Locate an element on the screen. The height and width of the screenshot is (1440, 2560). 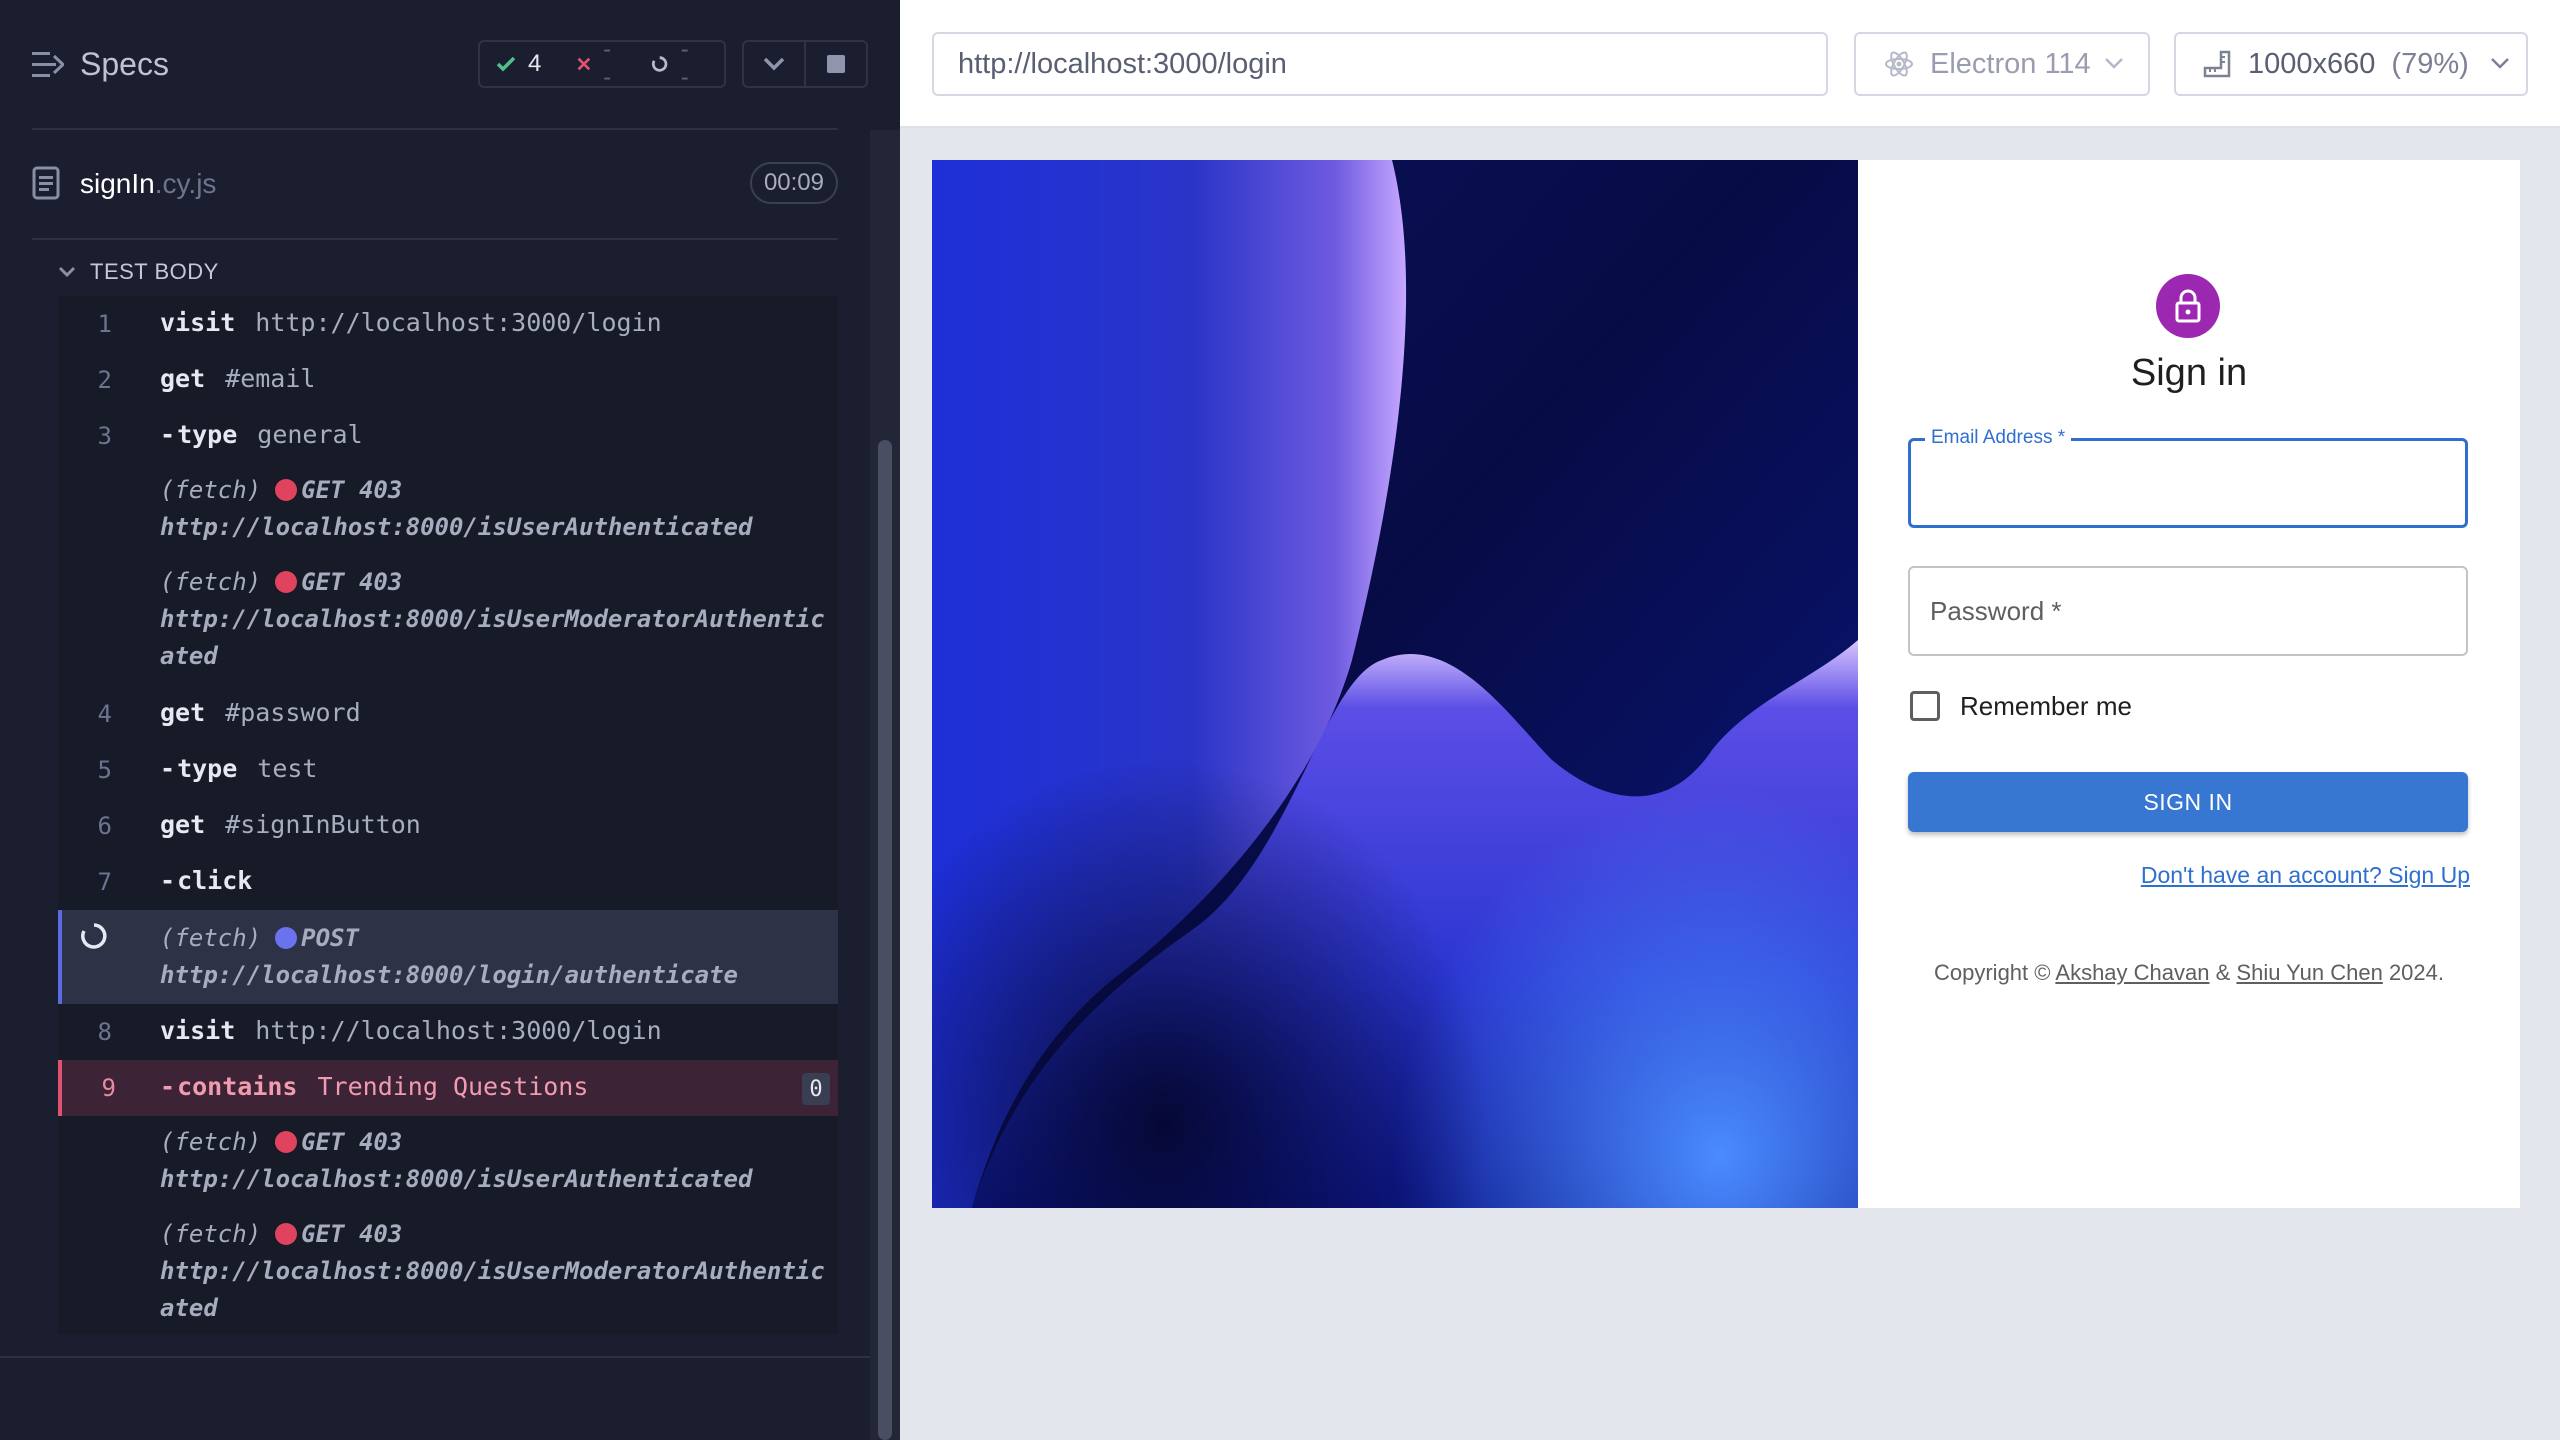
document-icon is located at coordinates (46, 183).